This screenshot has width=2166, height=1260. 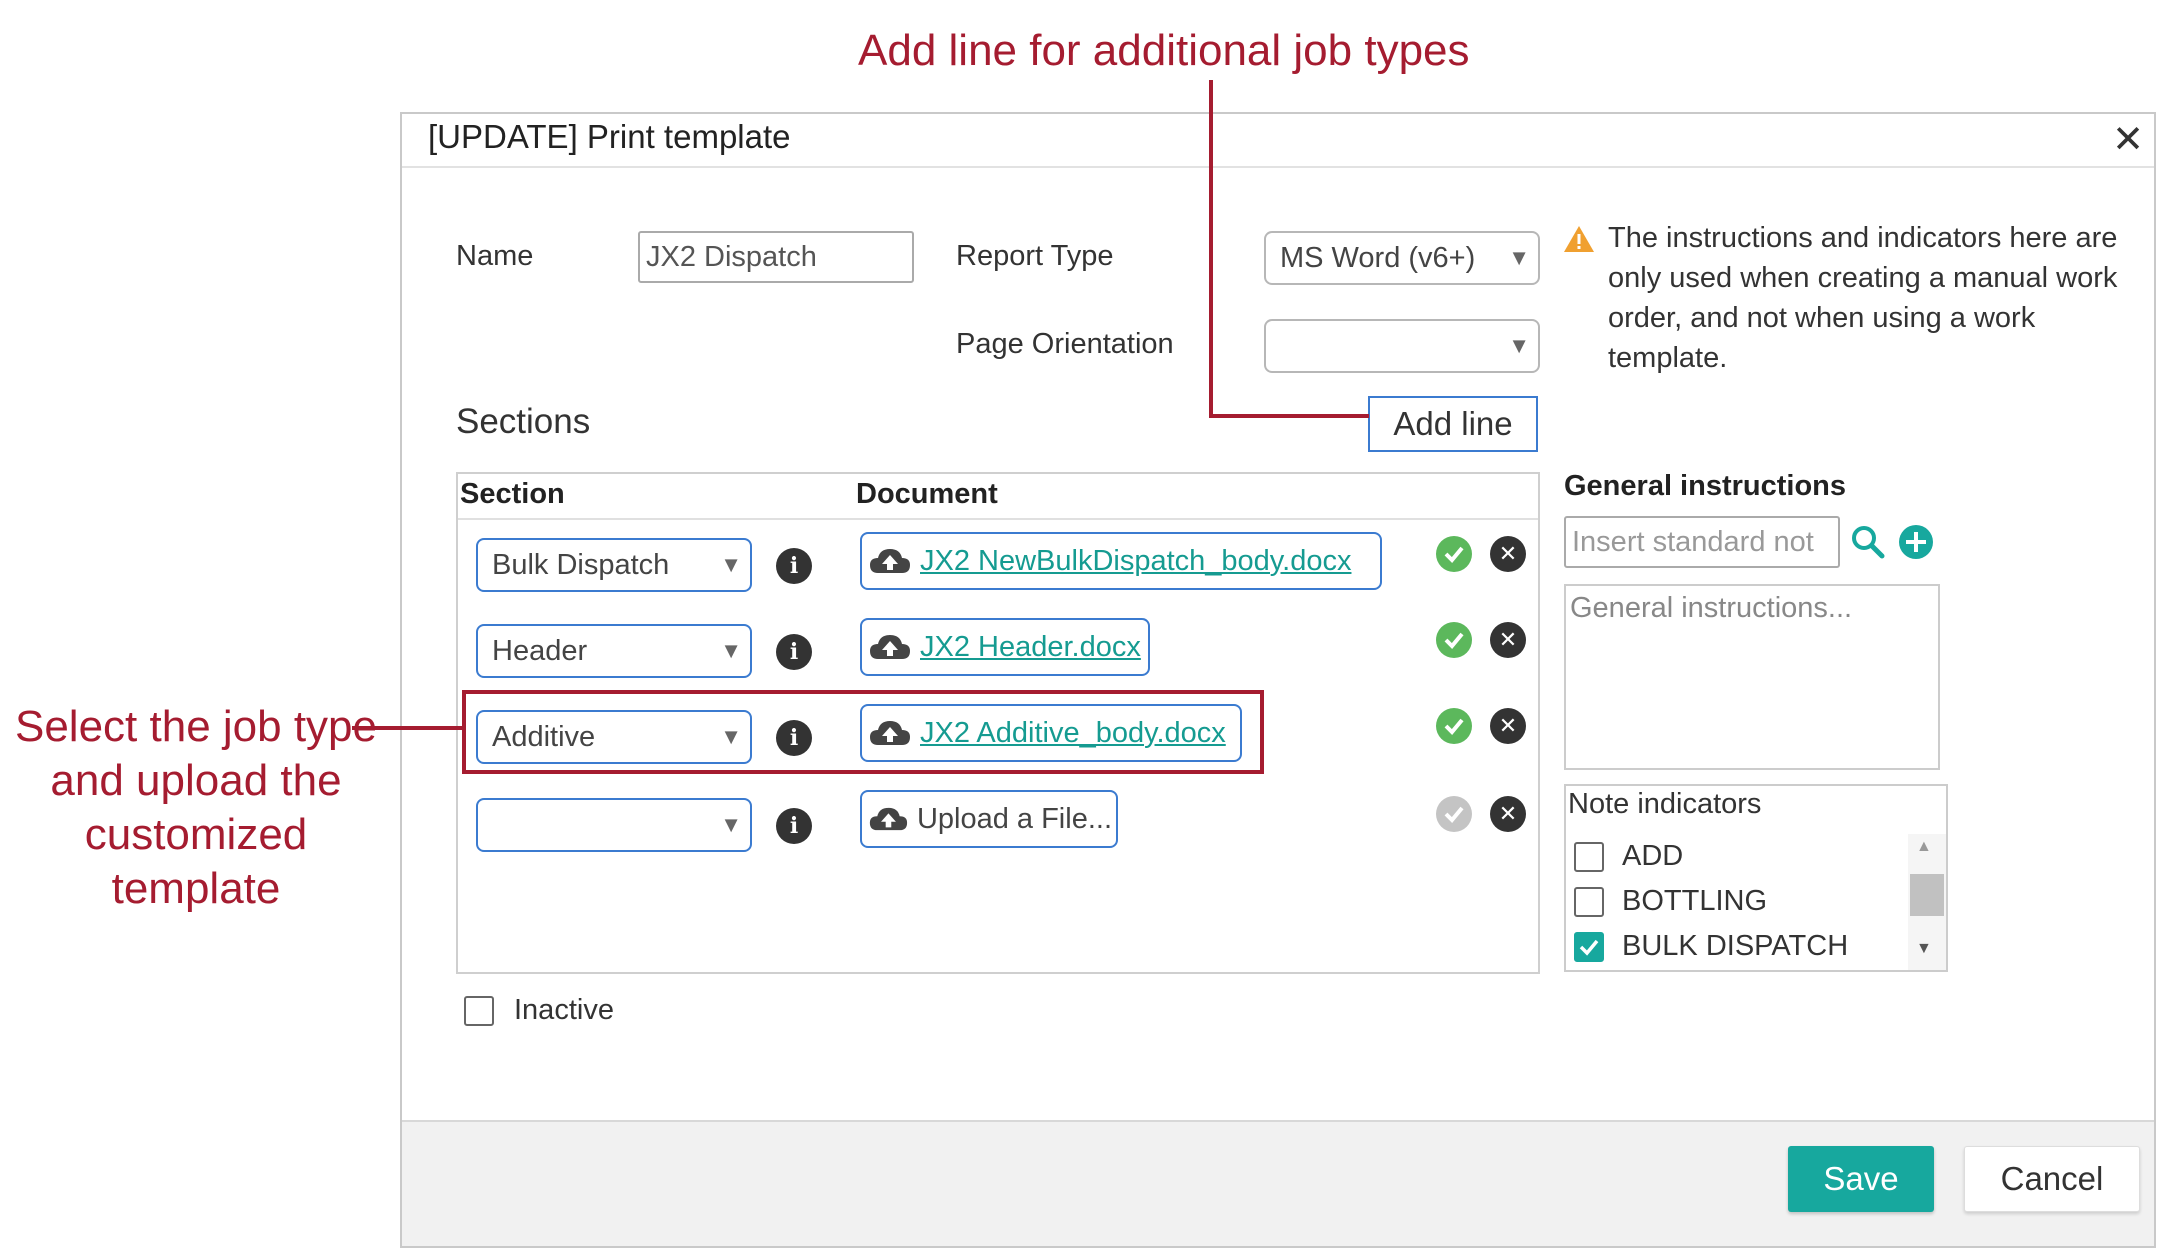 What do you see at coordinates (408, 728) in the screenshot?
I see `annotation-connector-left` at bounding box center [408, 728].